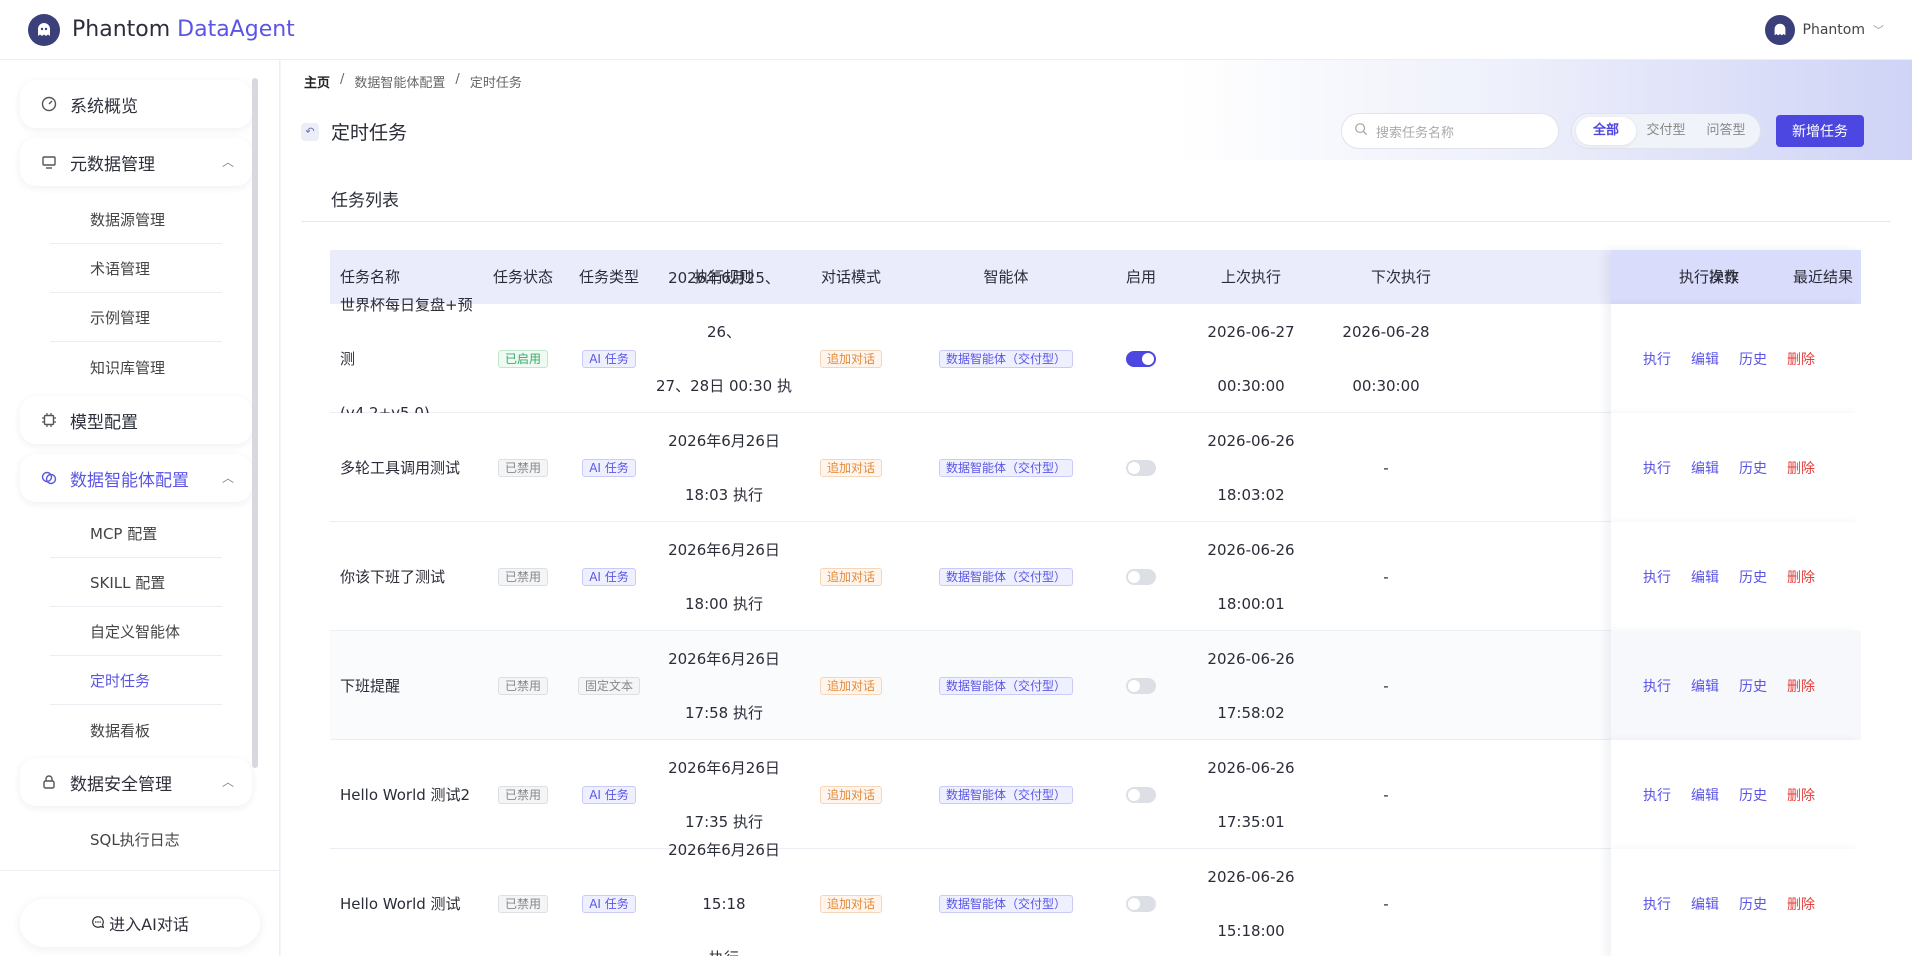 This screenshot has width=1912, height=956. I want to click on back-icon: ↶, so click(310, 131).